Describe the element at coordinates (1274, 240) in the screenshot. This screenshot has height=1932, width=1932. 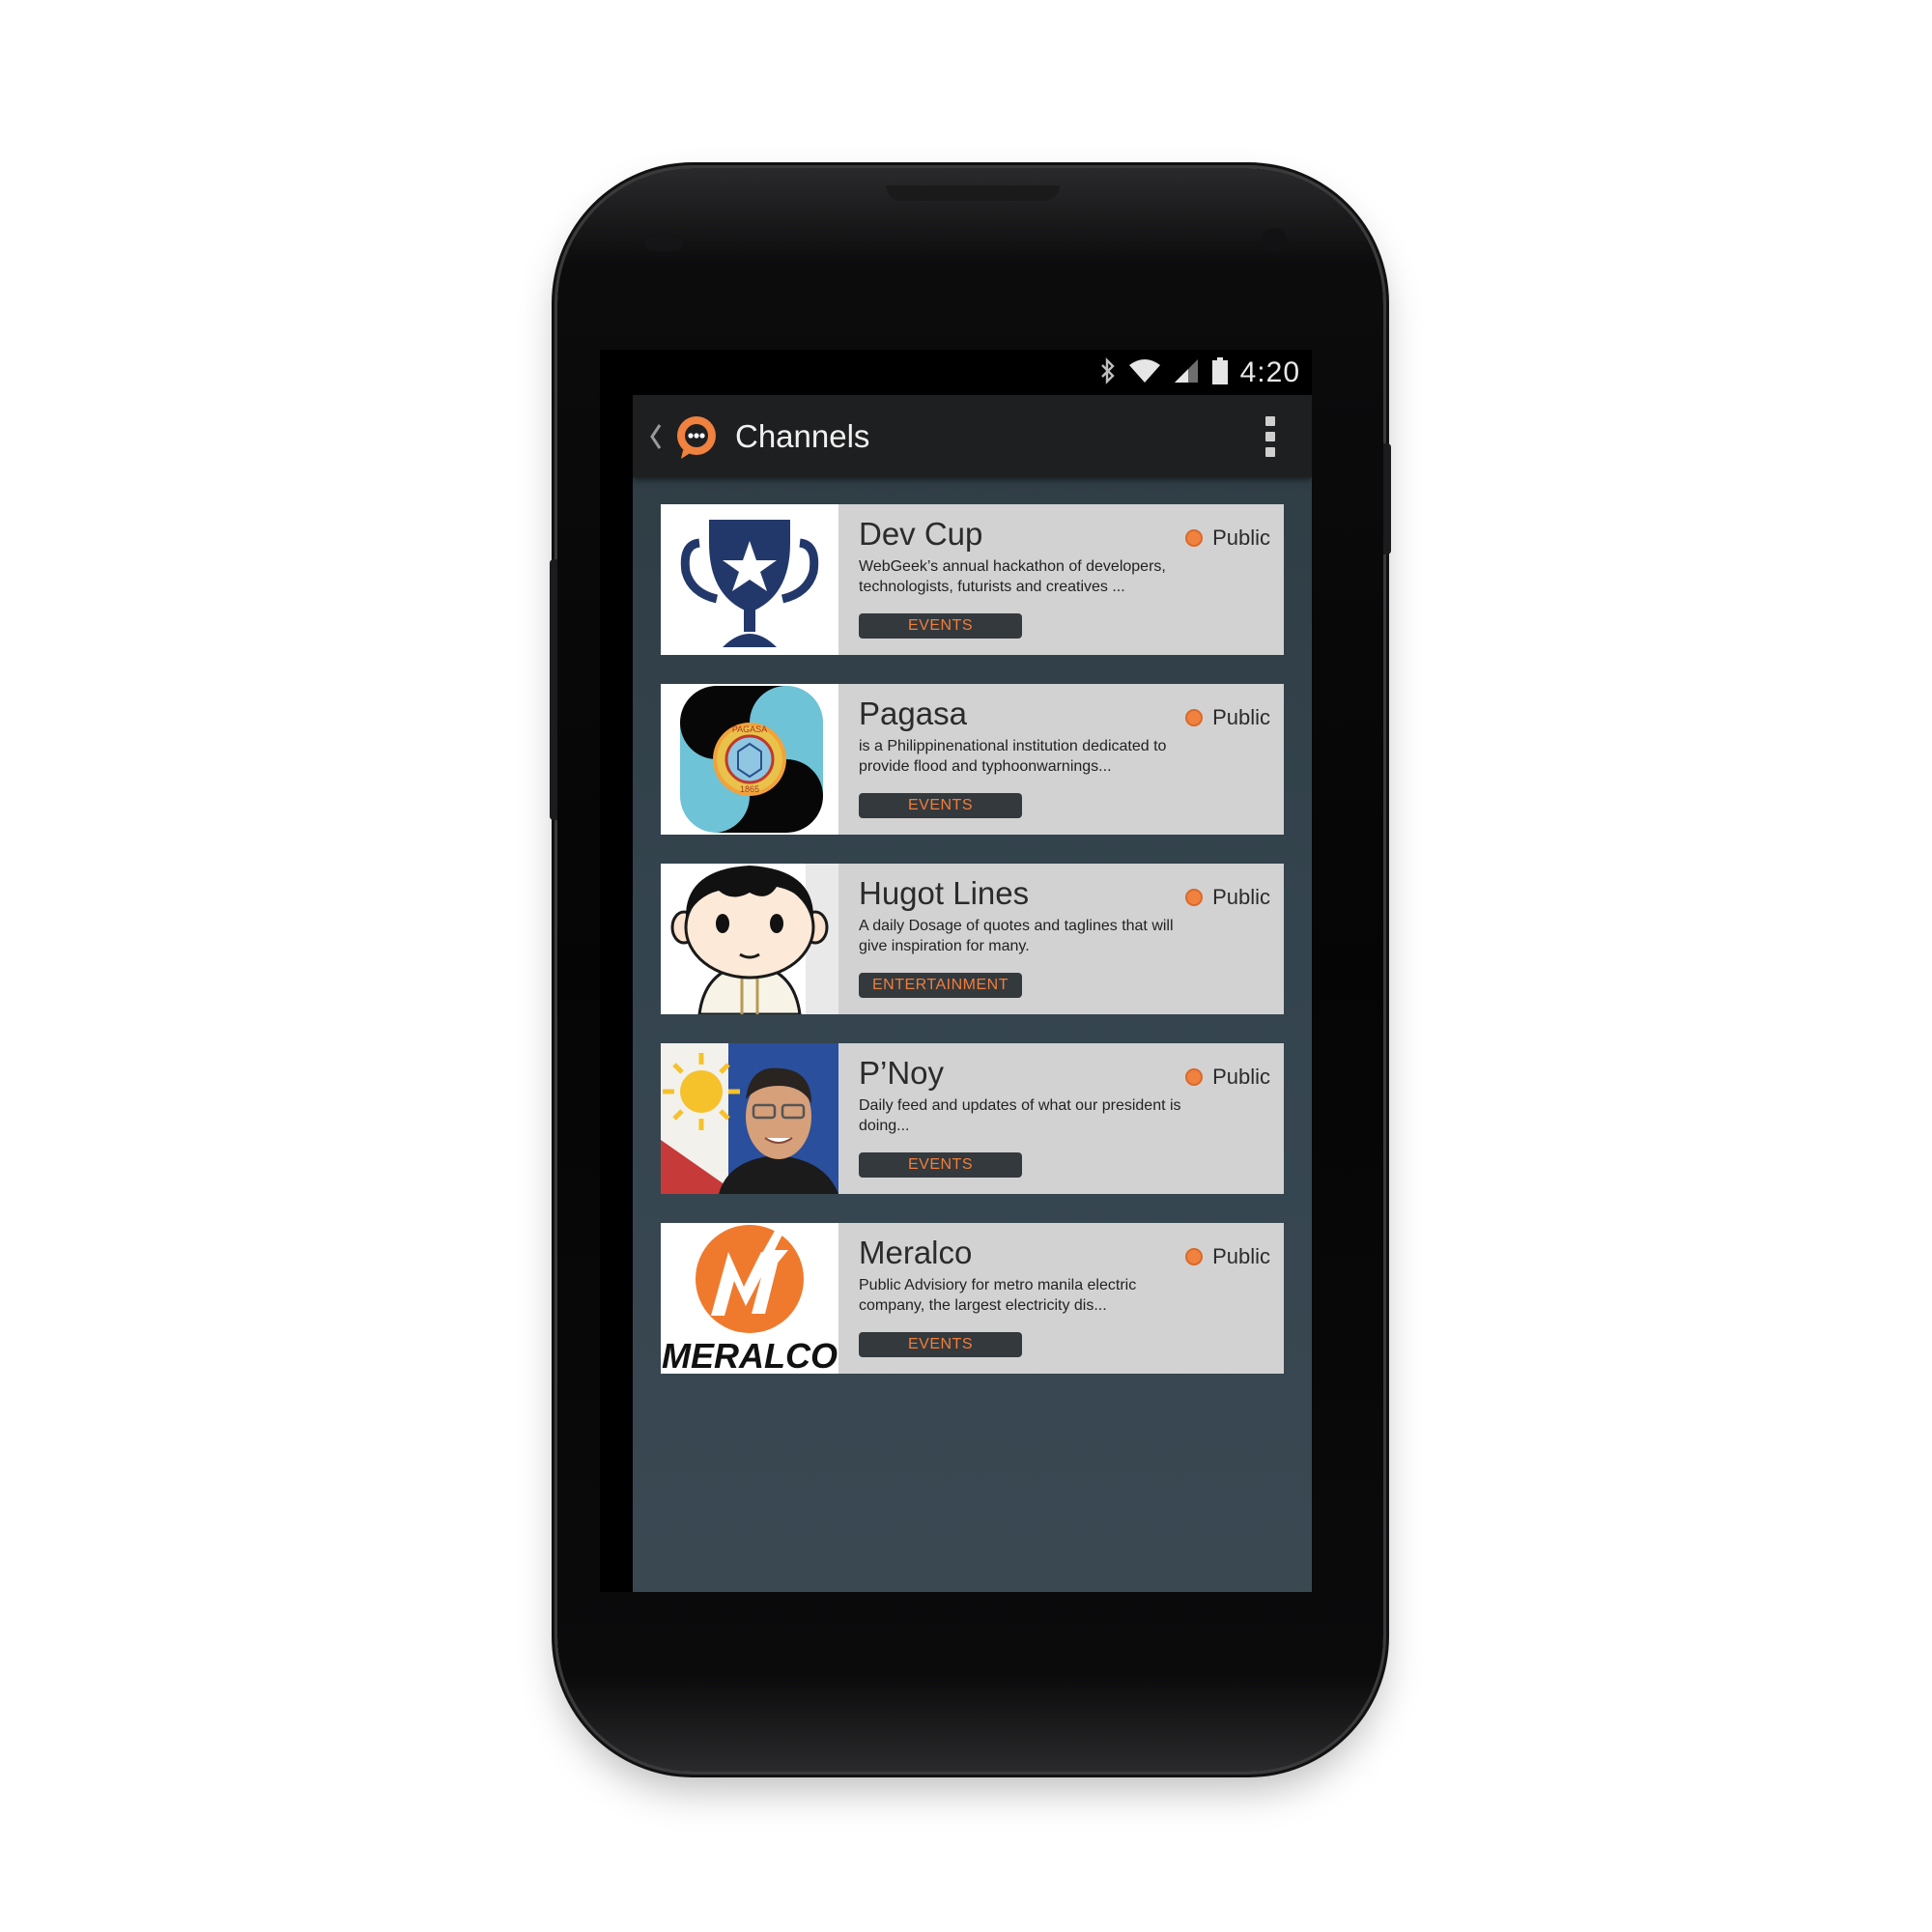
I see `front-camera` at that location.